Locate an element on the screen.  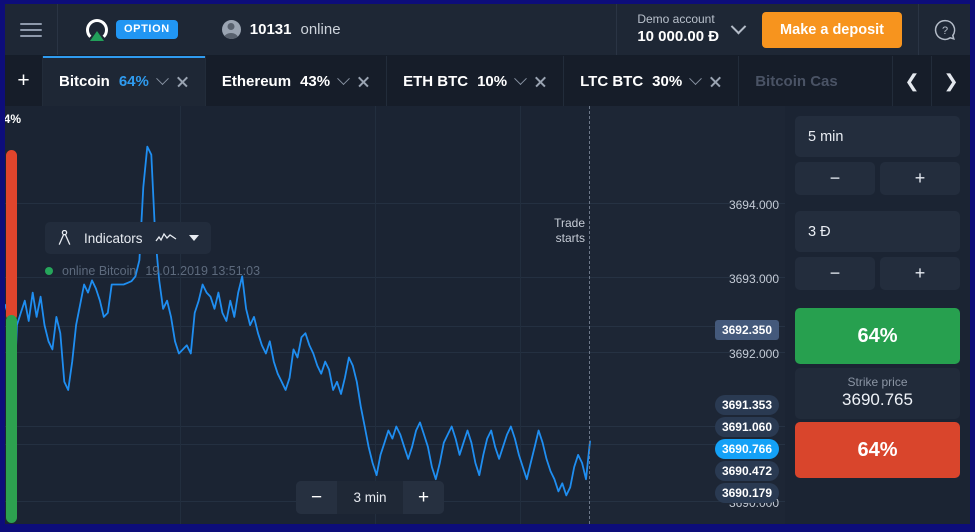
menu-button is located at coordinates (31, 29).